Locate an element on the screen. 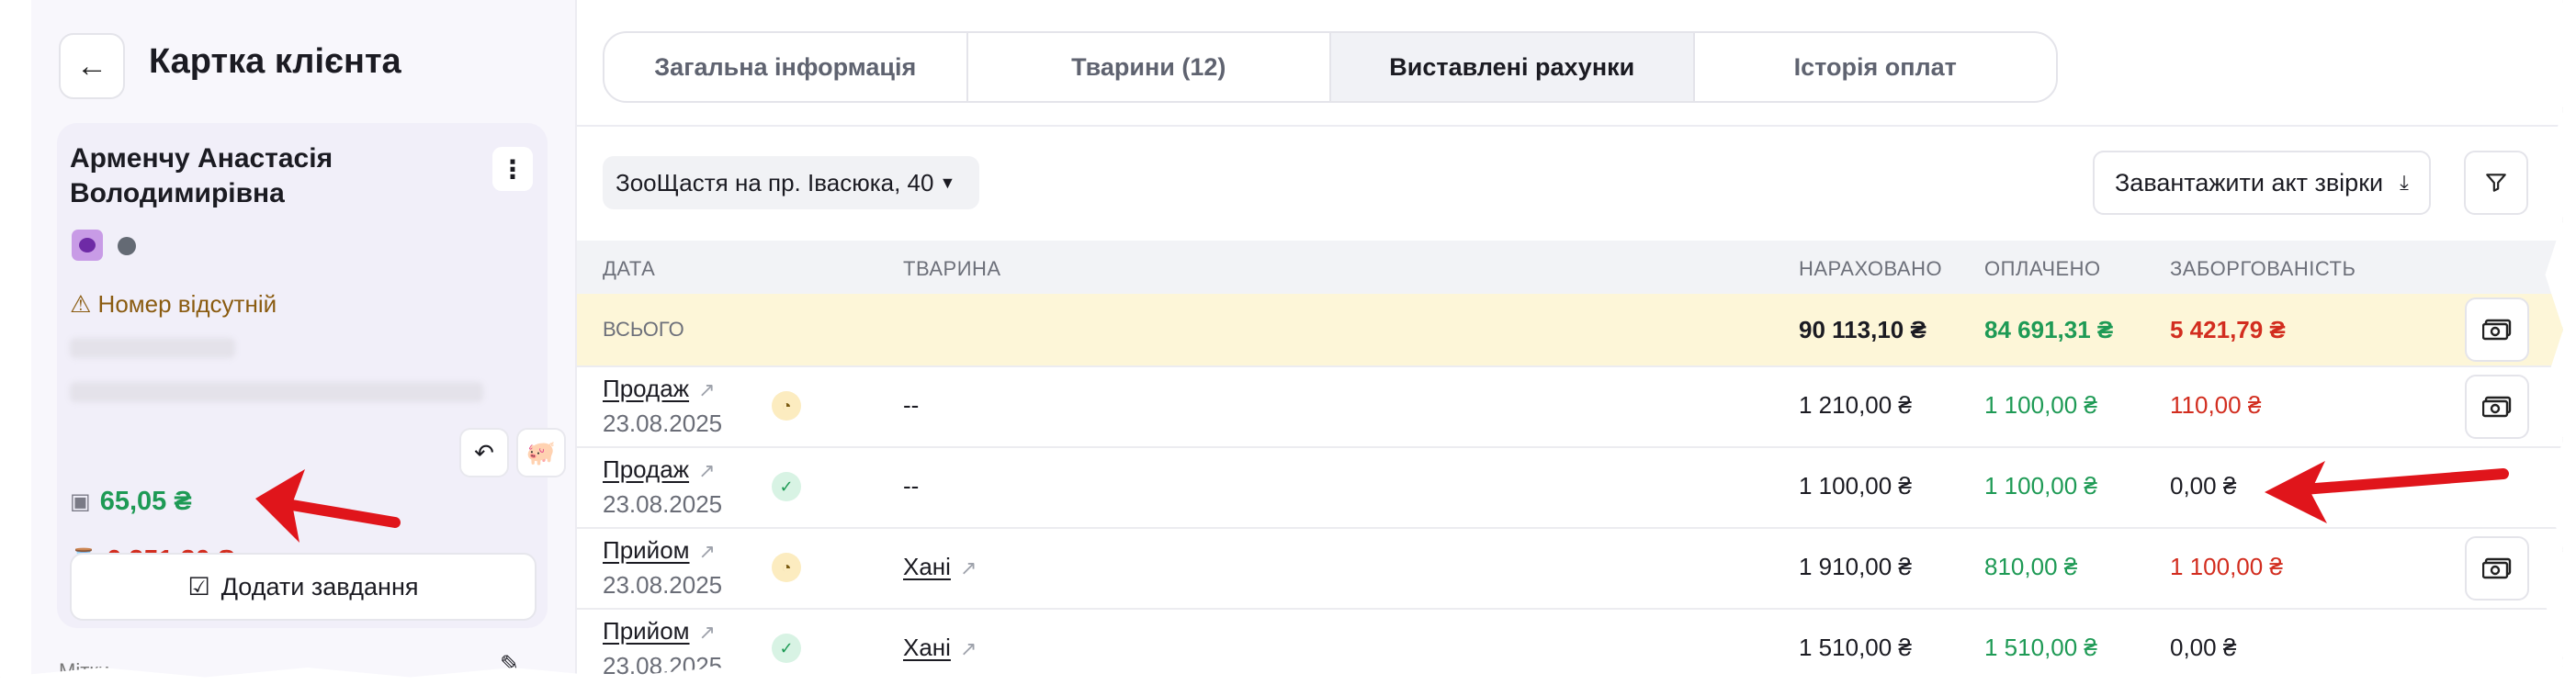 Image resolution: width=2576 pixels, height=696 pixels. more-options-button: ⋮ is located at coordinates (512, 169).